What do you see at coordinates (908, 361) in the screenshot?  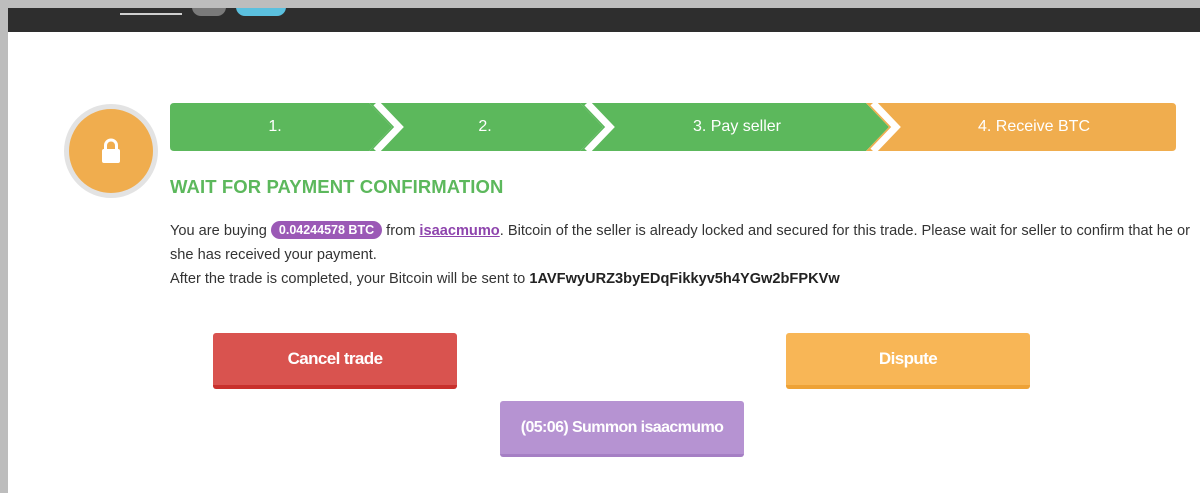 I see `dispute-button: Dispute` at bounding box center [908, 361].